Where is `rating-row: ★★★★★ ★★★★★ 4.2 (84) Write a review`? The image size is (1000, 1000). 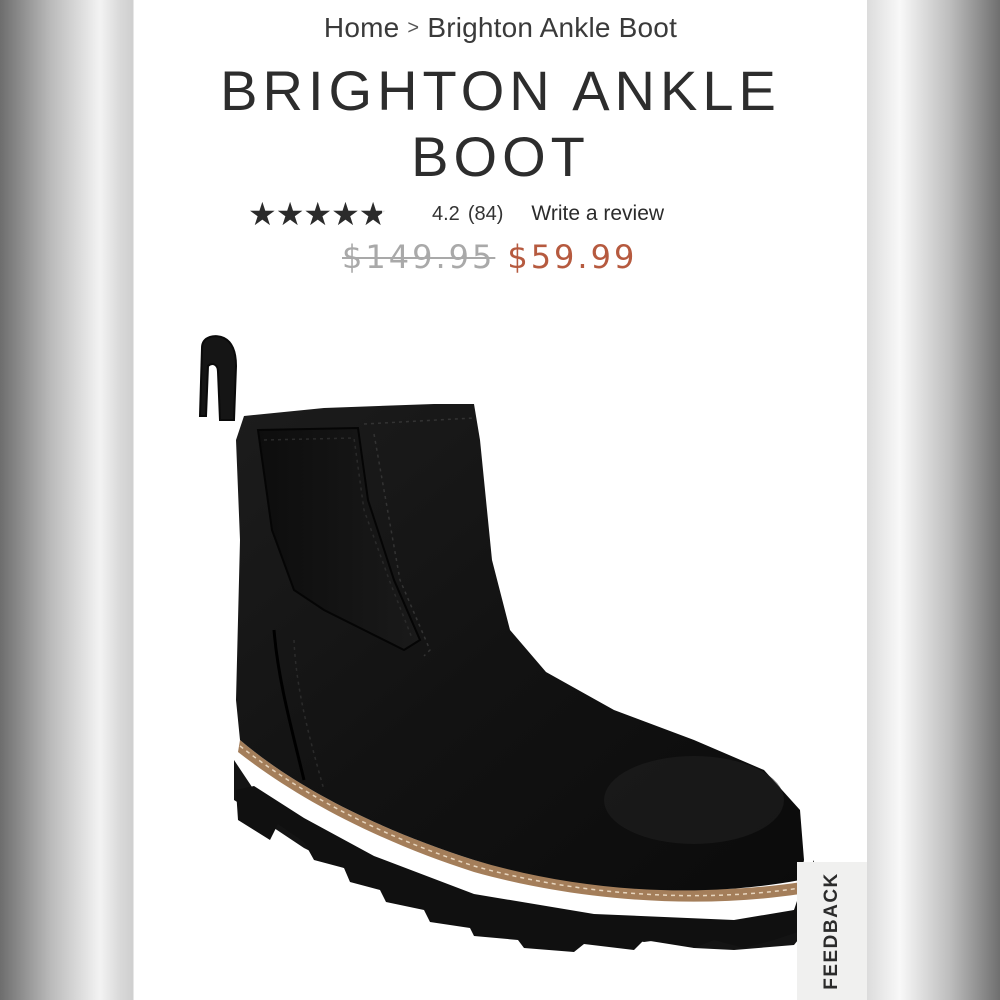 rating-row: ★★★★★ ★★★★★ 4.2 (84) Write a review is located at coordinates (456, 214).